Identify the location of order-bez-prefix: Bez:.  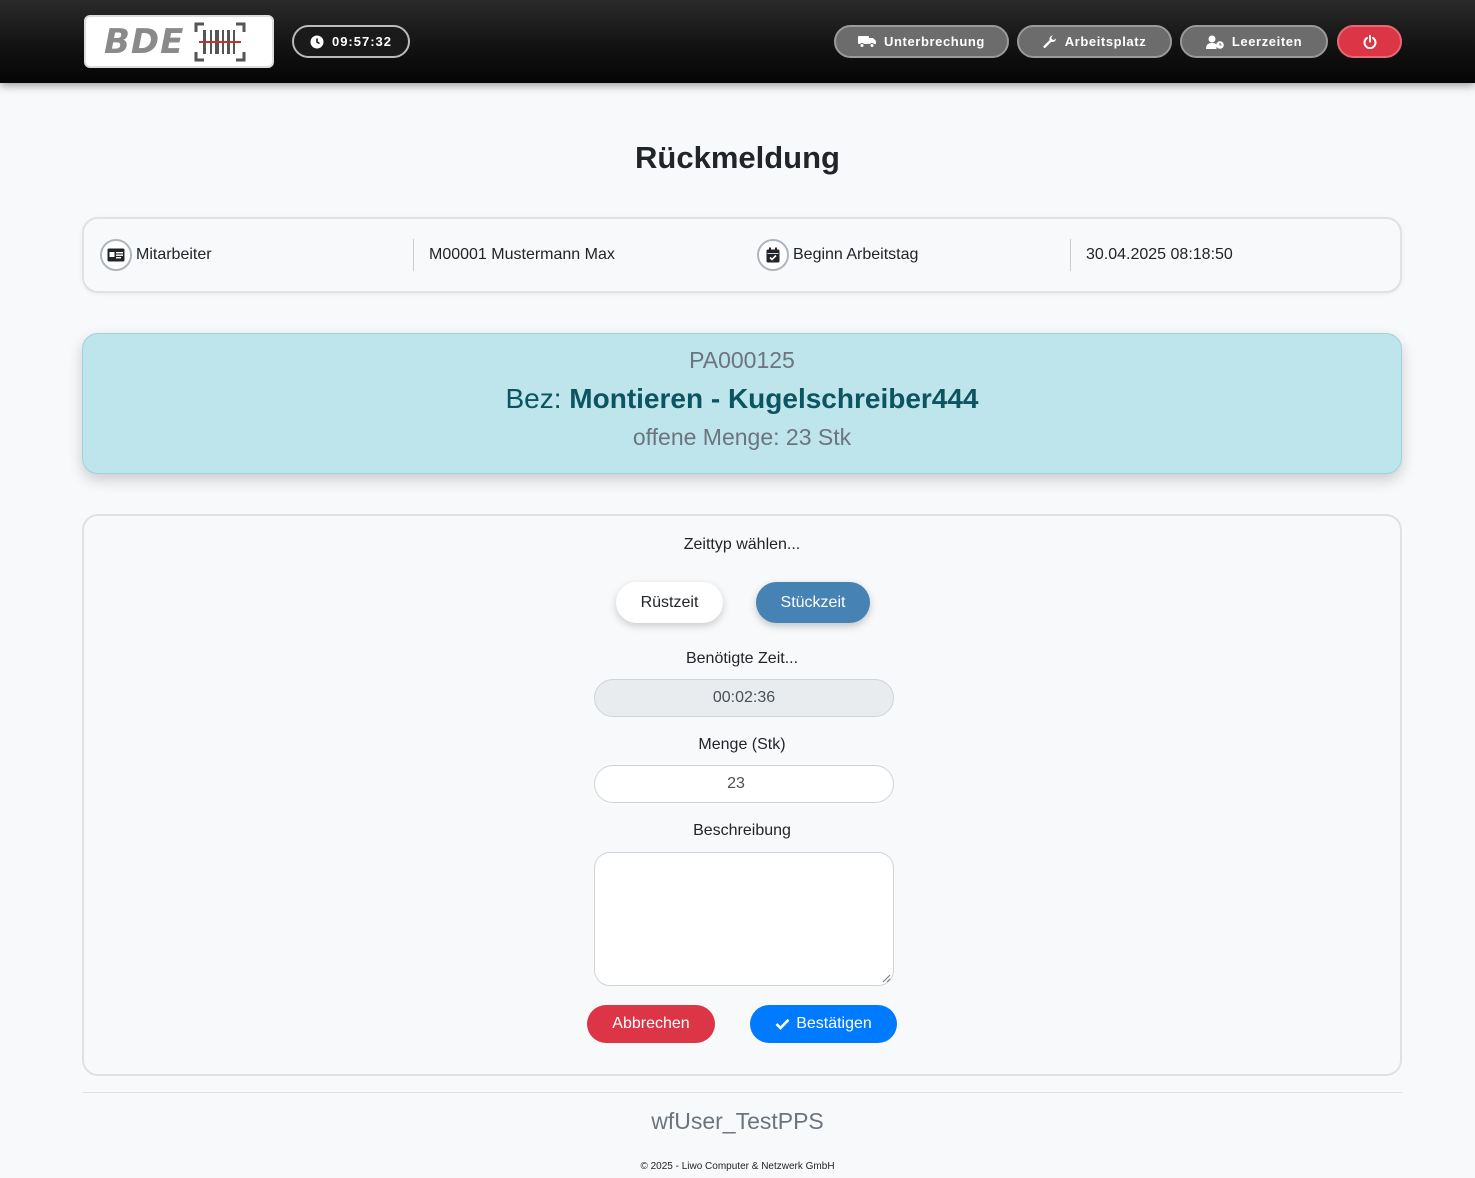
(533, 398).